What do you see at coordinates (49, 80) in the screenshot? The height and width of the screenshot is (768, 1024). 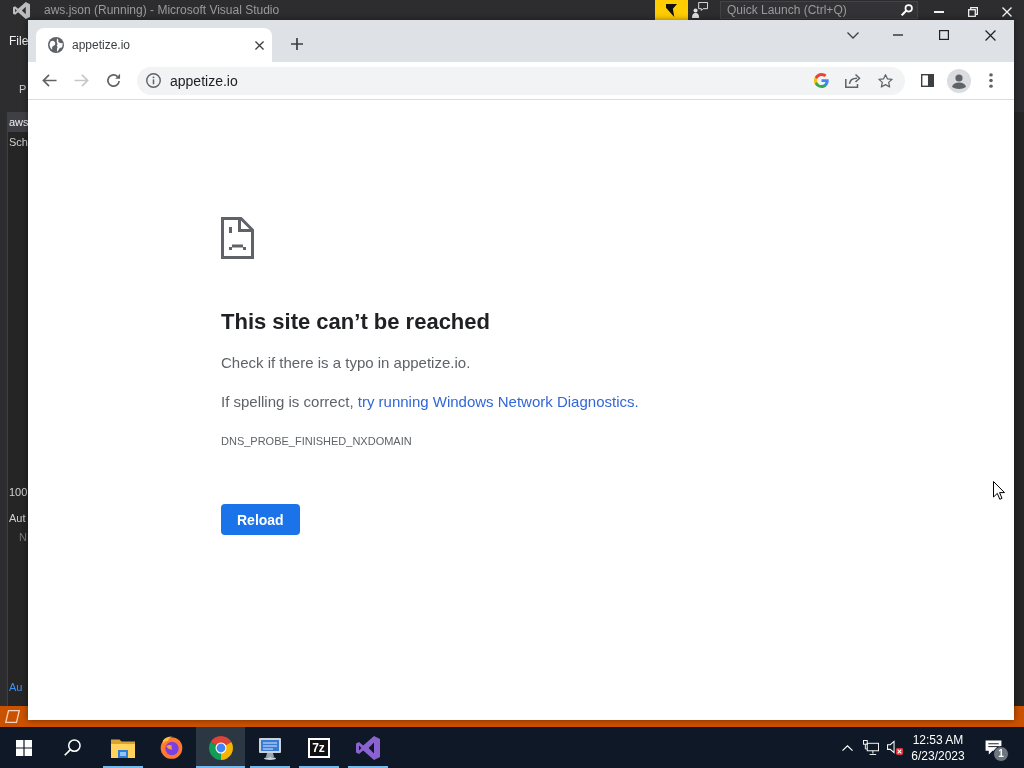 I see `back-arrow-icon` at bounding box center [49, 80].